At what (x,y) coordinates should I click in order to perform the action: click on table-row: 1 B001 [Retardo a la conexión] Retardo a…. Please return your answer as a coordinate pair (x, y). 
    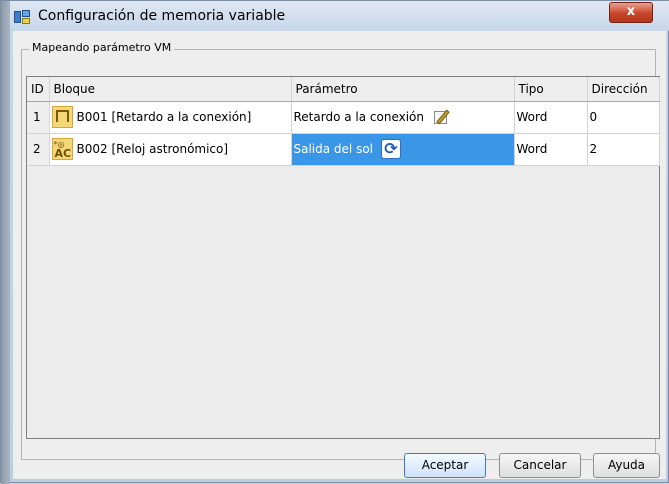
    Looking at the image, I should click on (343, 117).